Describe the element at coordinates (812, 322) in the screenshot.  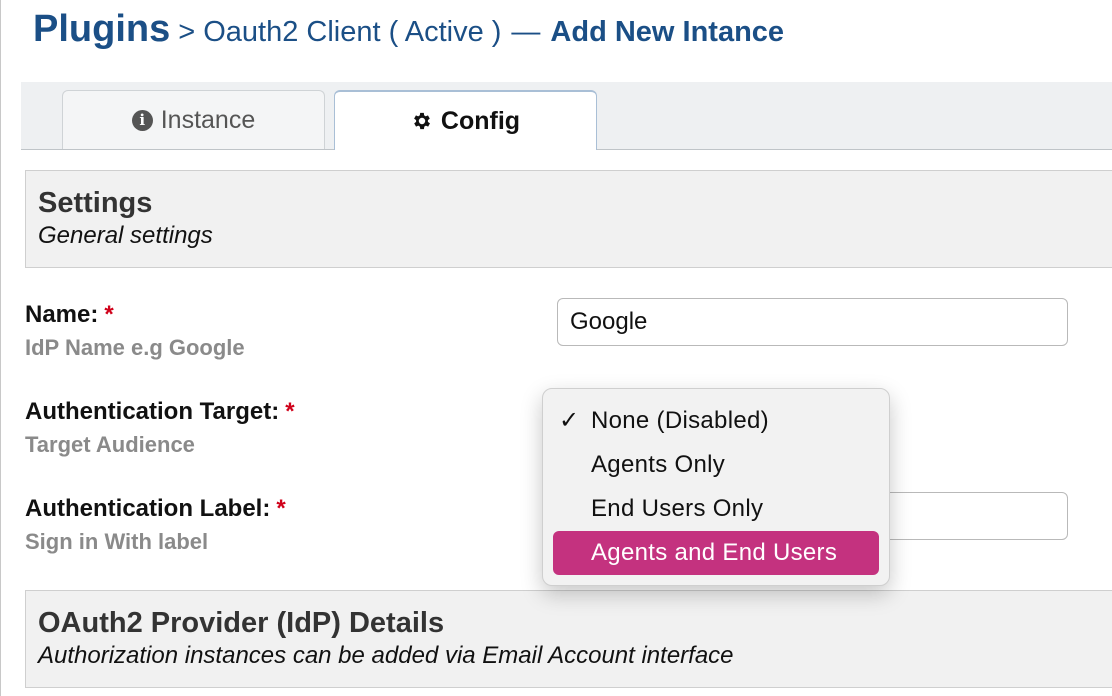
I see `name-input` at that location.